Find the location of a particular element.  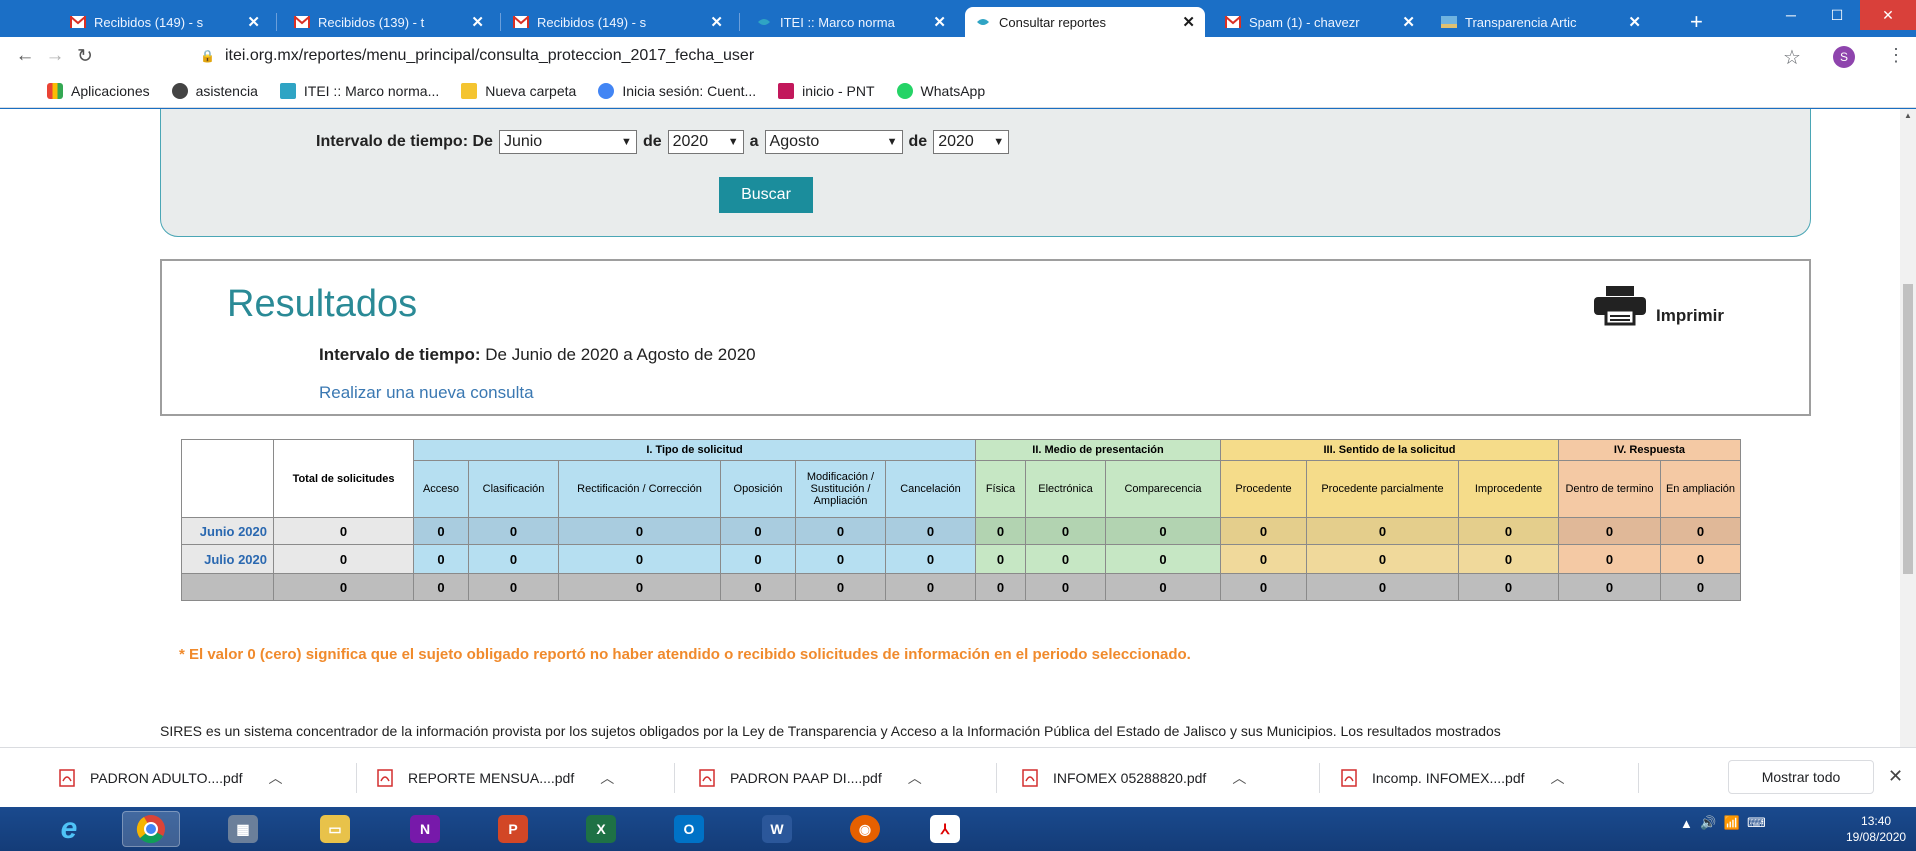

new-tab-button: + is located at coordinates (1696, 22).